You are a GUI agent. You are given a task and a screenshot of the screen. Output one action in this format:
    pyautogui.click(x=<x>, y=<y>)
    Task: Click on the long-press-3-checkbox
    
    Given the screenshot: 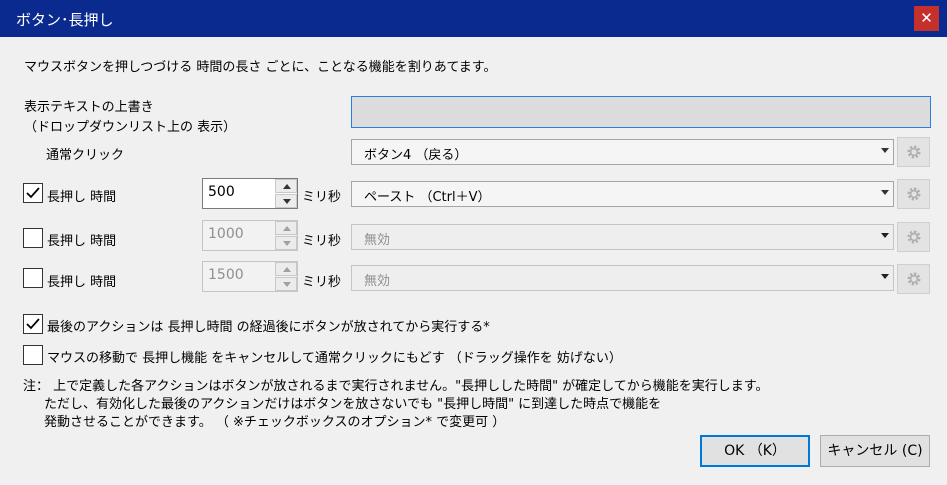 What is the action you would take?
    pyautogui.click(x=33, y=278)
    